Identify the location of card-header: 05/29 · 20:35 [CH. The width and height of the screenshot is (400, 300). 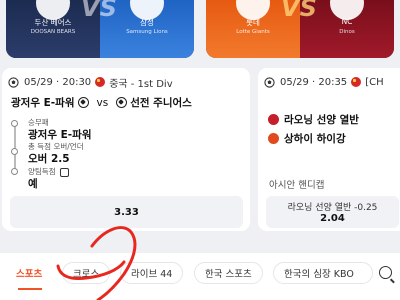
(324, 82).